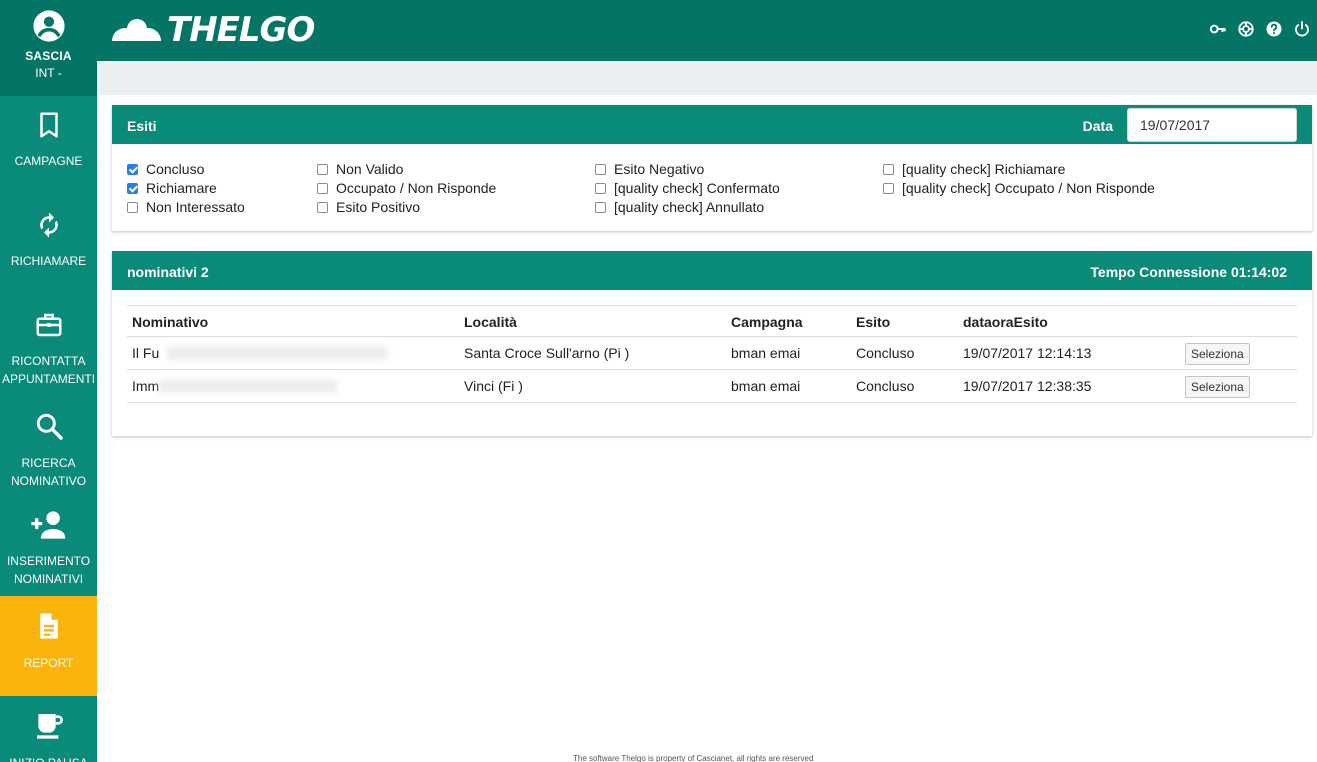 The width and height of the screenshot is (1317, 762). Describe the element at coordinates (48, 56) in the screenshot. I see `user-name: SASCIA` at that location.